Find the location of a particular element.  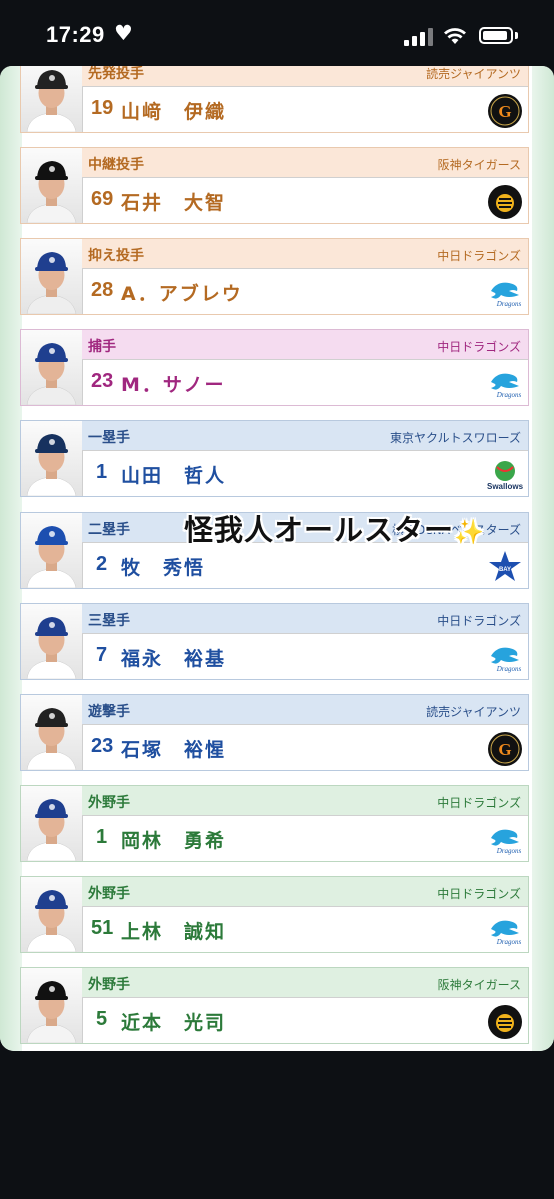

position-label: 捕手 is located at coordinates (102, 347).